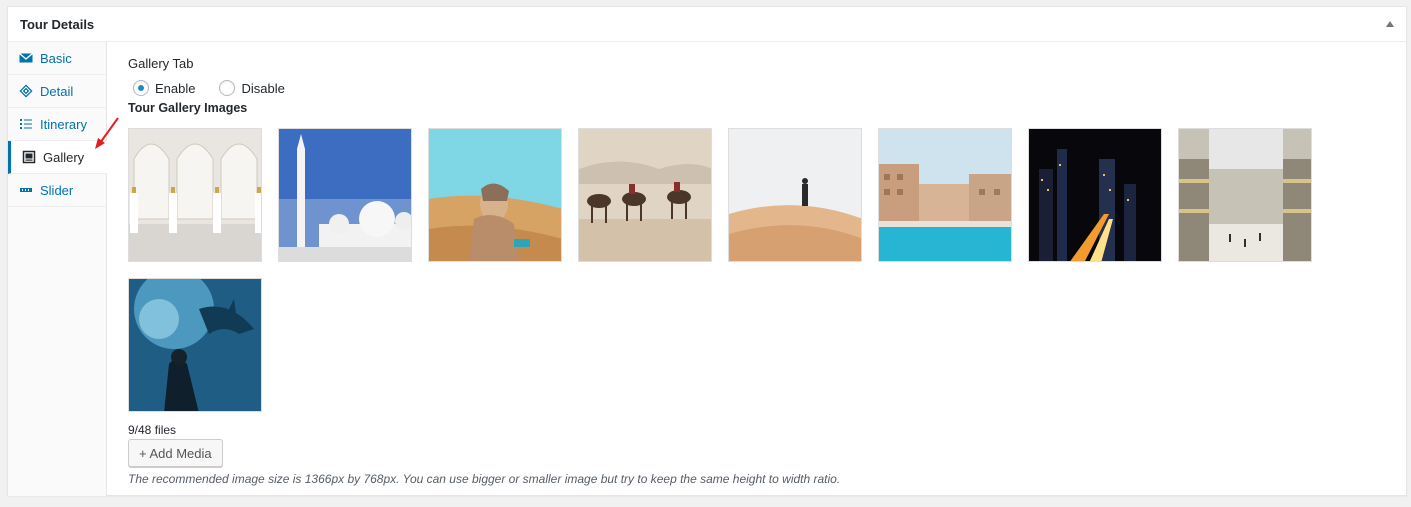 The width and height of the screenshot is (1411, 507). What do you see at coordinates (63, 124) in the screenshot?
I see `tab-label: Itinerary` at bounding box center [63, 124].